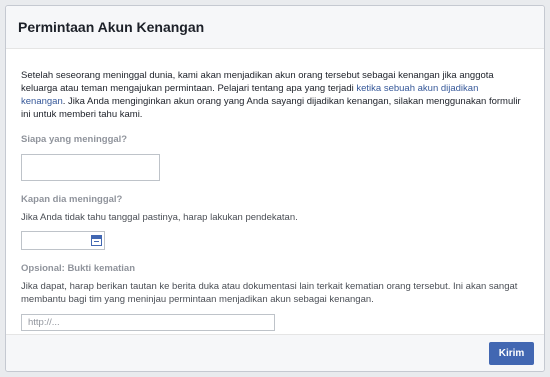 The height and width of the screenshot is (377, 550). I want to click on calendar-icon, so click(96, 240).